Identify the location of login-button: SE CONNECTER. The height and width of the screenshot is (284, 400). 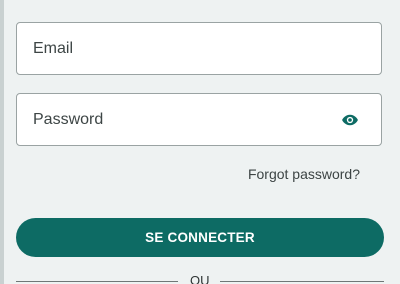
(200, 237).